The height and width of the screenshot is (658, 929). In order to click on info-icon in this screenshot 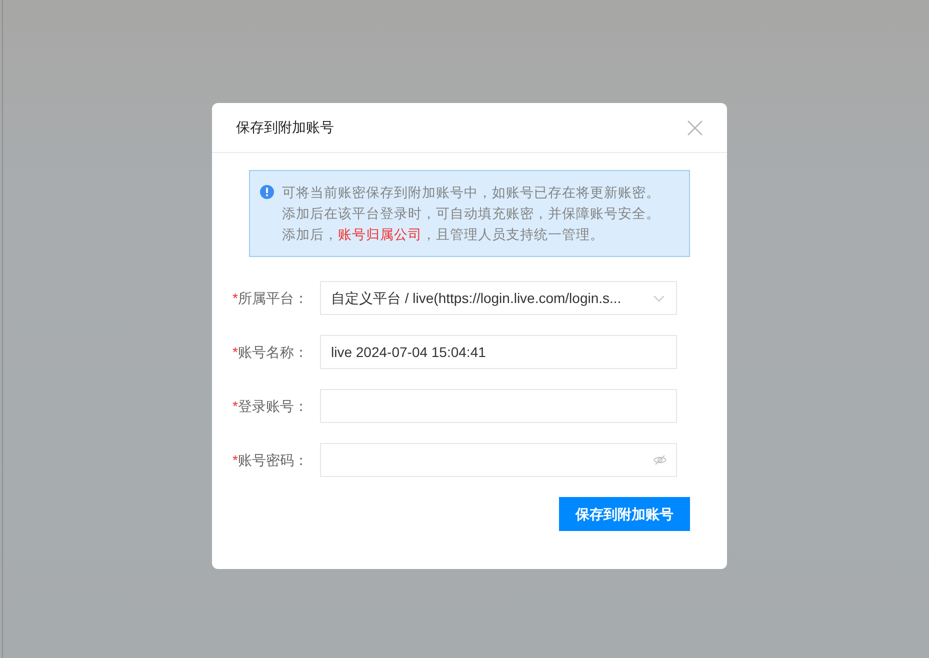, I will do `click(267, 192)`.